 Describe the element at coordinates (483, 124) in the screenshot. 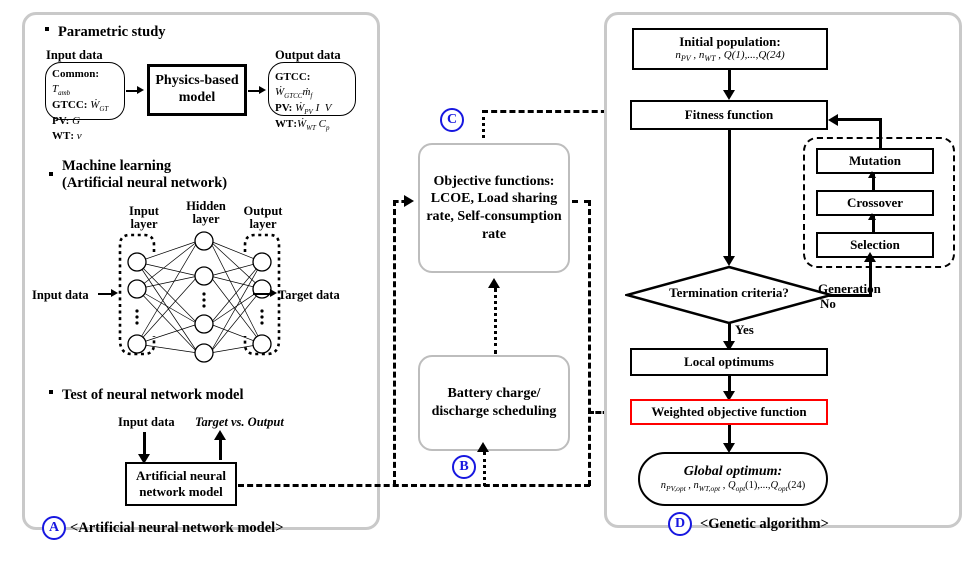

I see `connector-c-vertical` at that location.